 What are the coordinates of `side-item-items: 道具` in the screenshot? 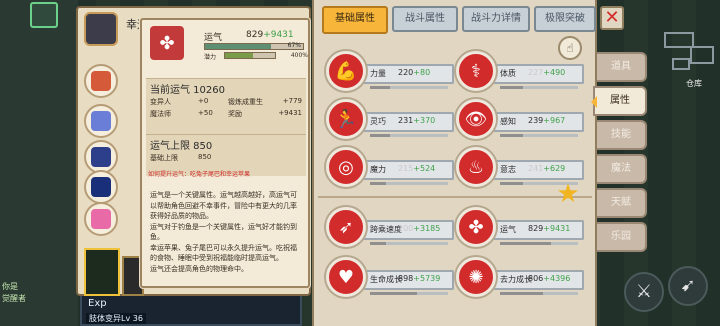 It's located at (622, 67).